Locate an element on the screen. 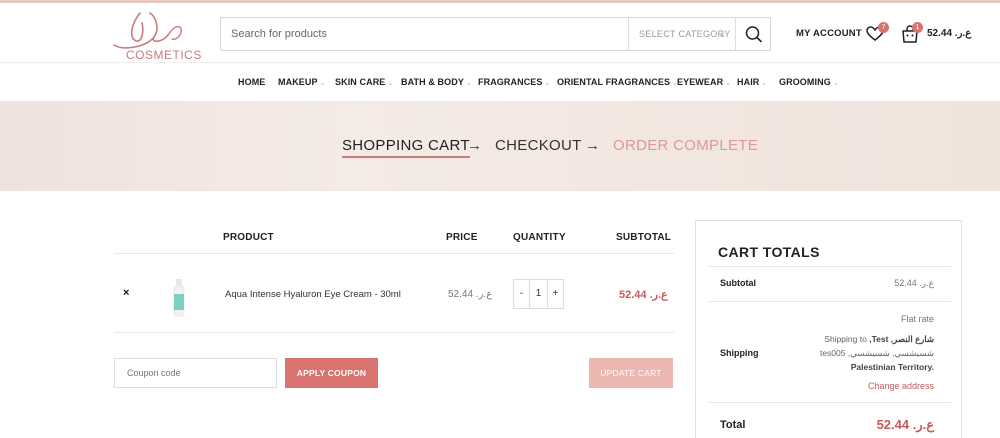 The height and width of the screenshot is (438, 1000). quantity-stepper: - 1 + is located at coordinates (542, 294).